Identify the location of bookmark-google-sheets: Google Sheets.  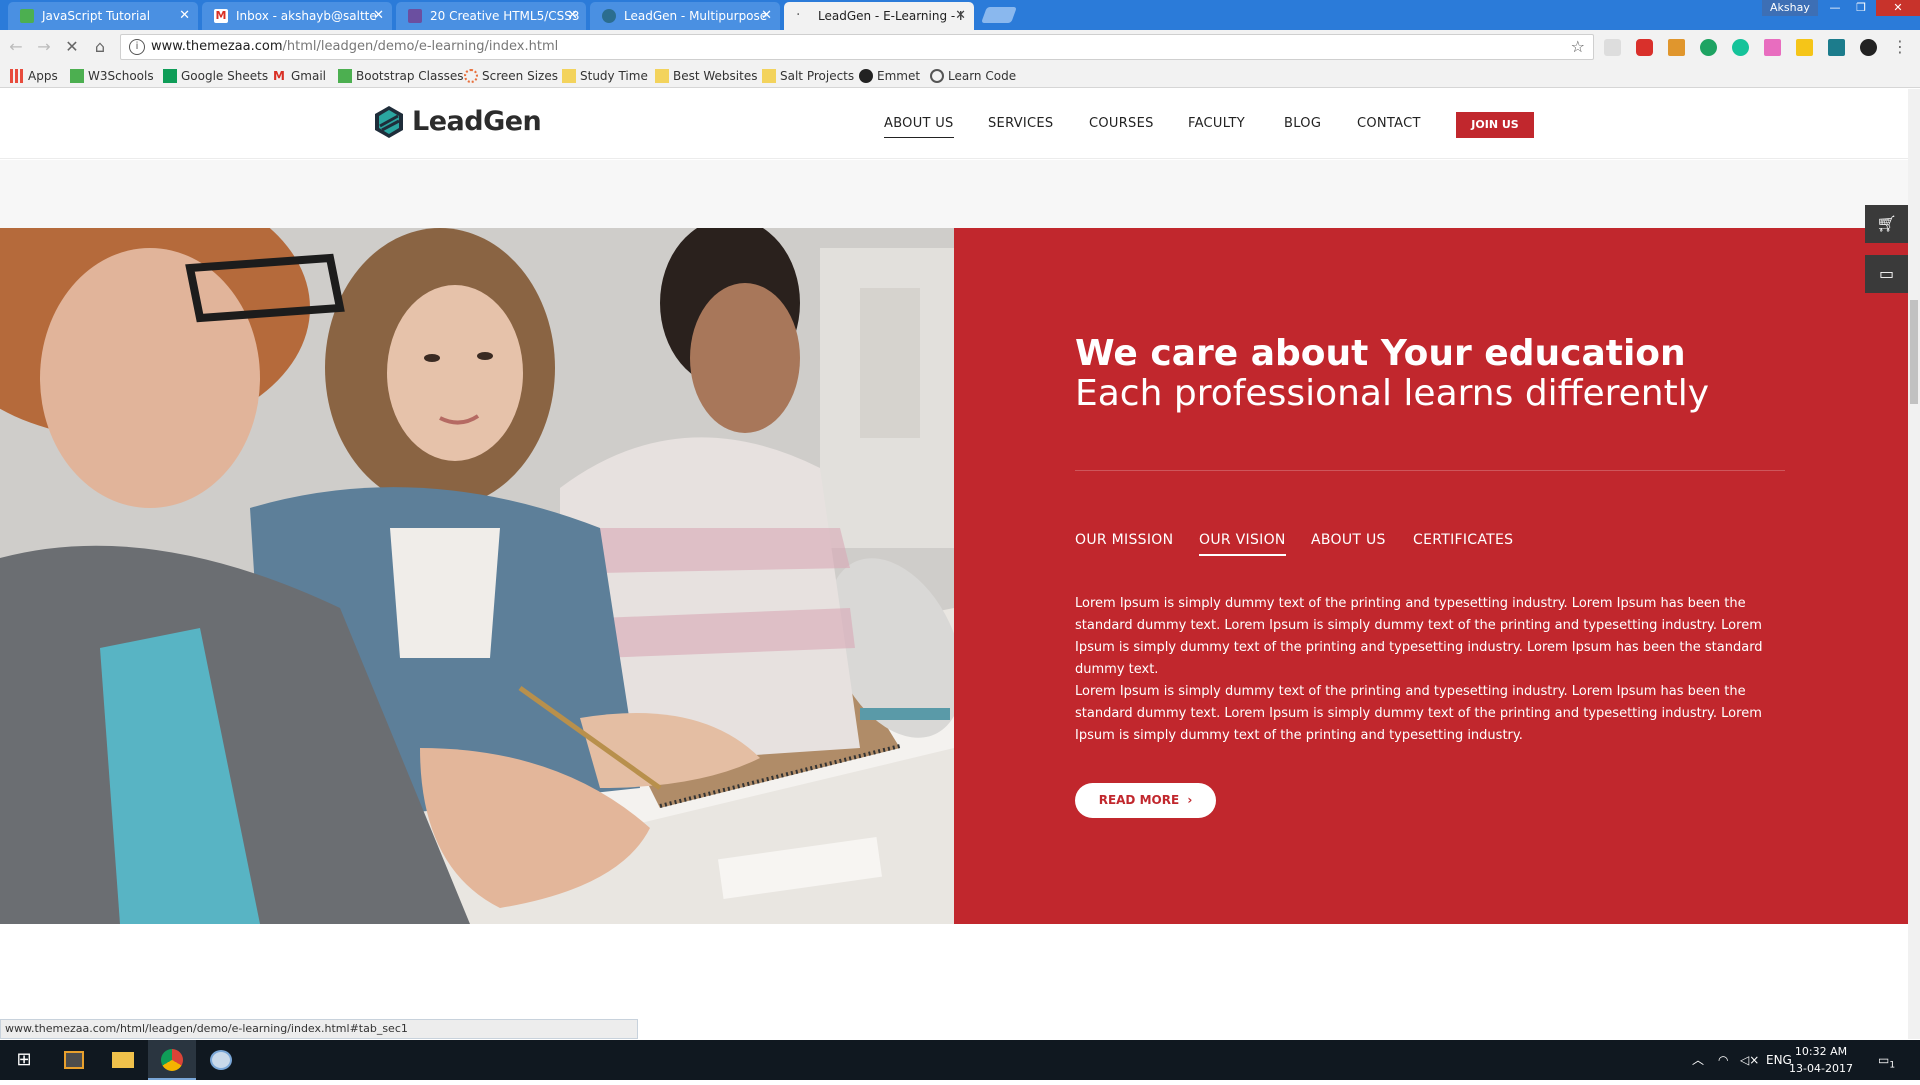
(214, 76).